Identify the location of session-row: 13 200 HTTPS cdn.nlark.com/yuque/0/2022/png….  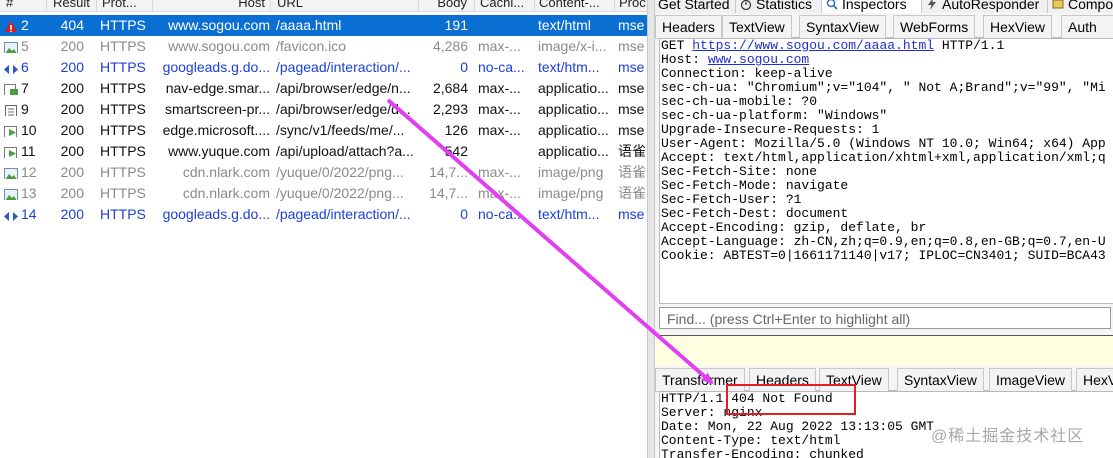
(323, 193).